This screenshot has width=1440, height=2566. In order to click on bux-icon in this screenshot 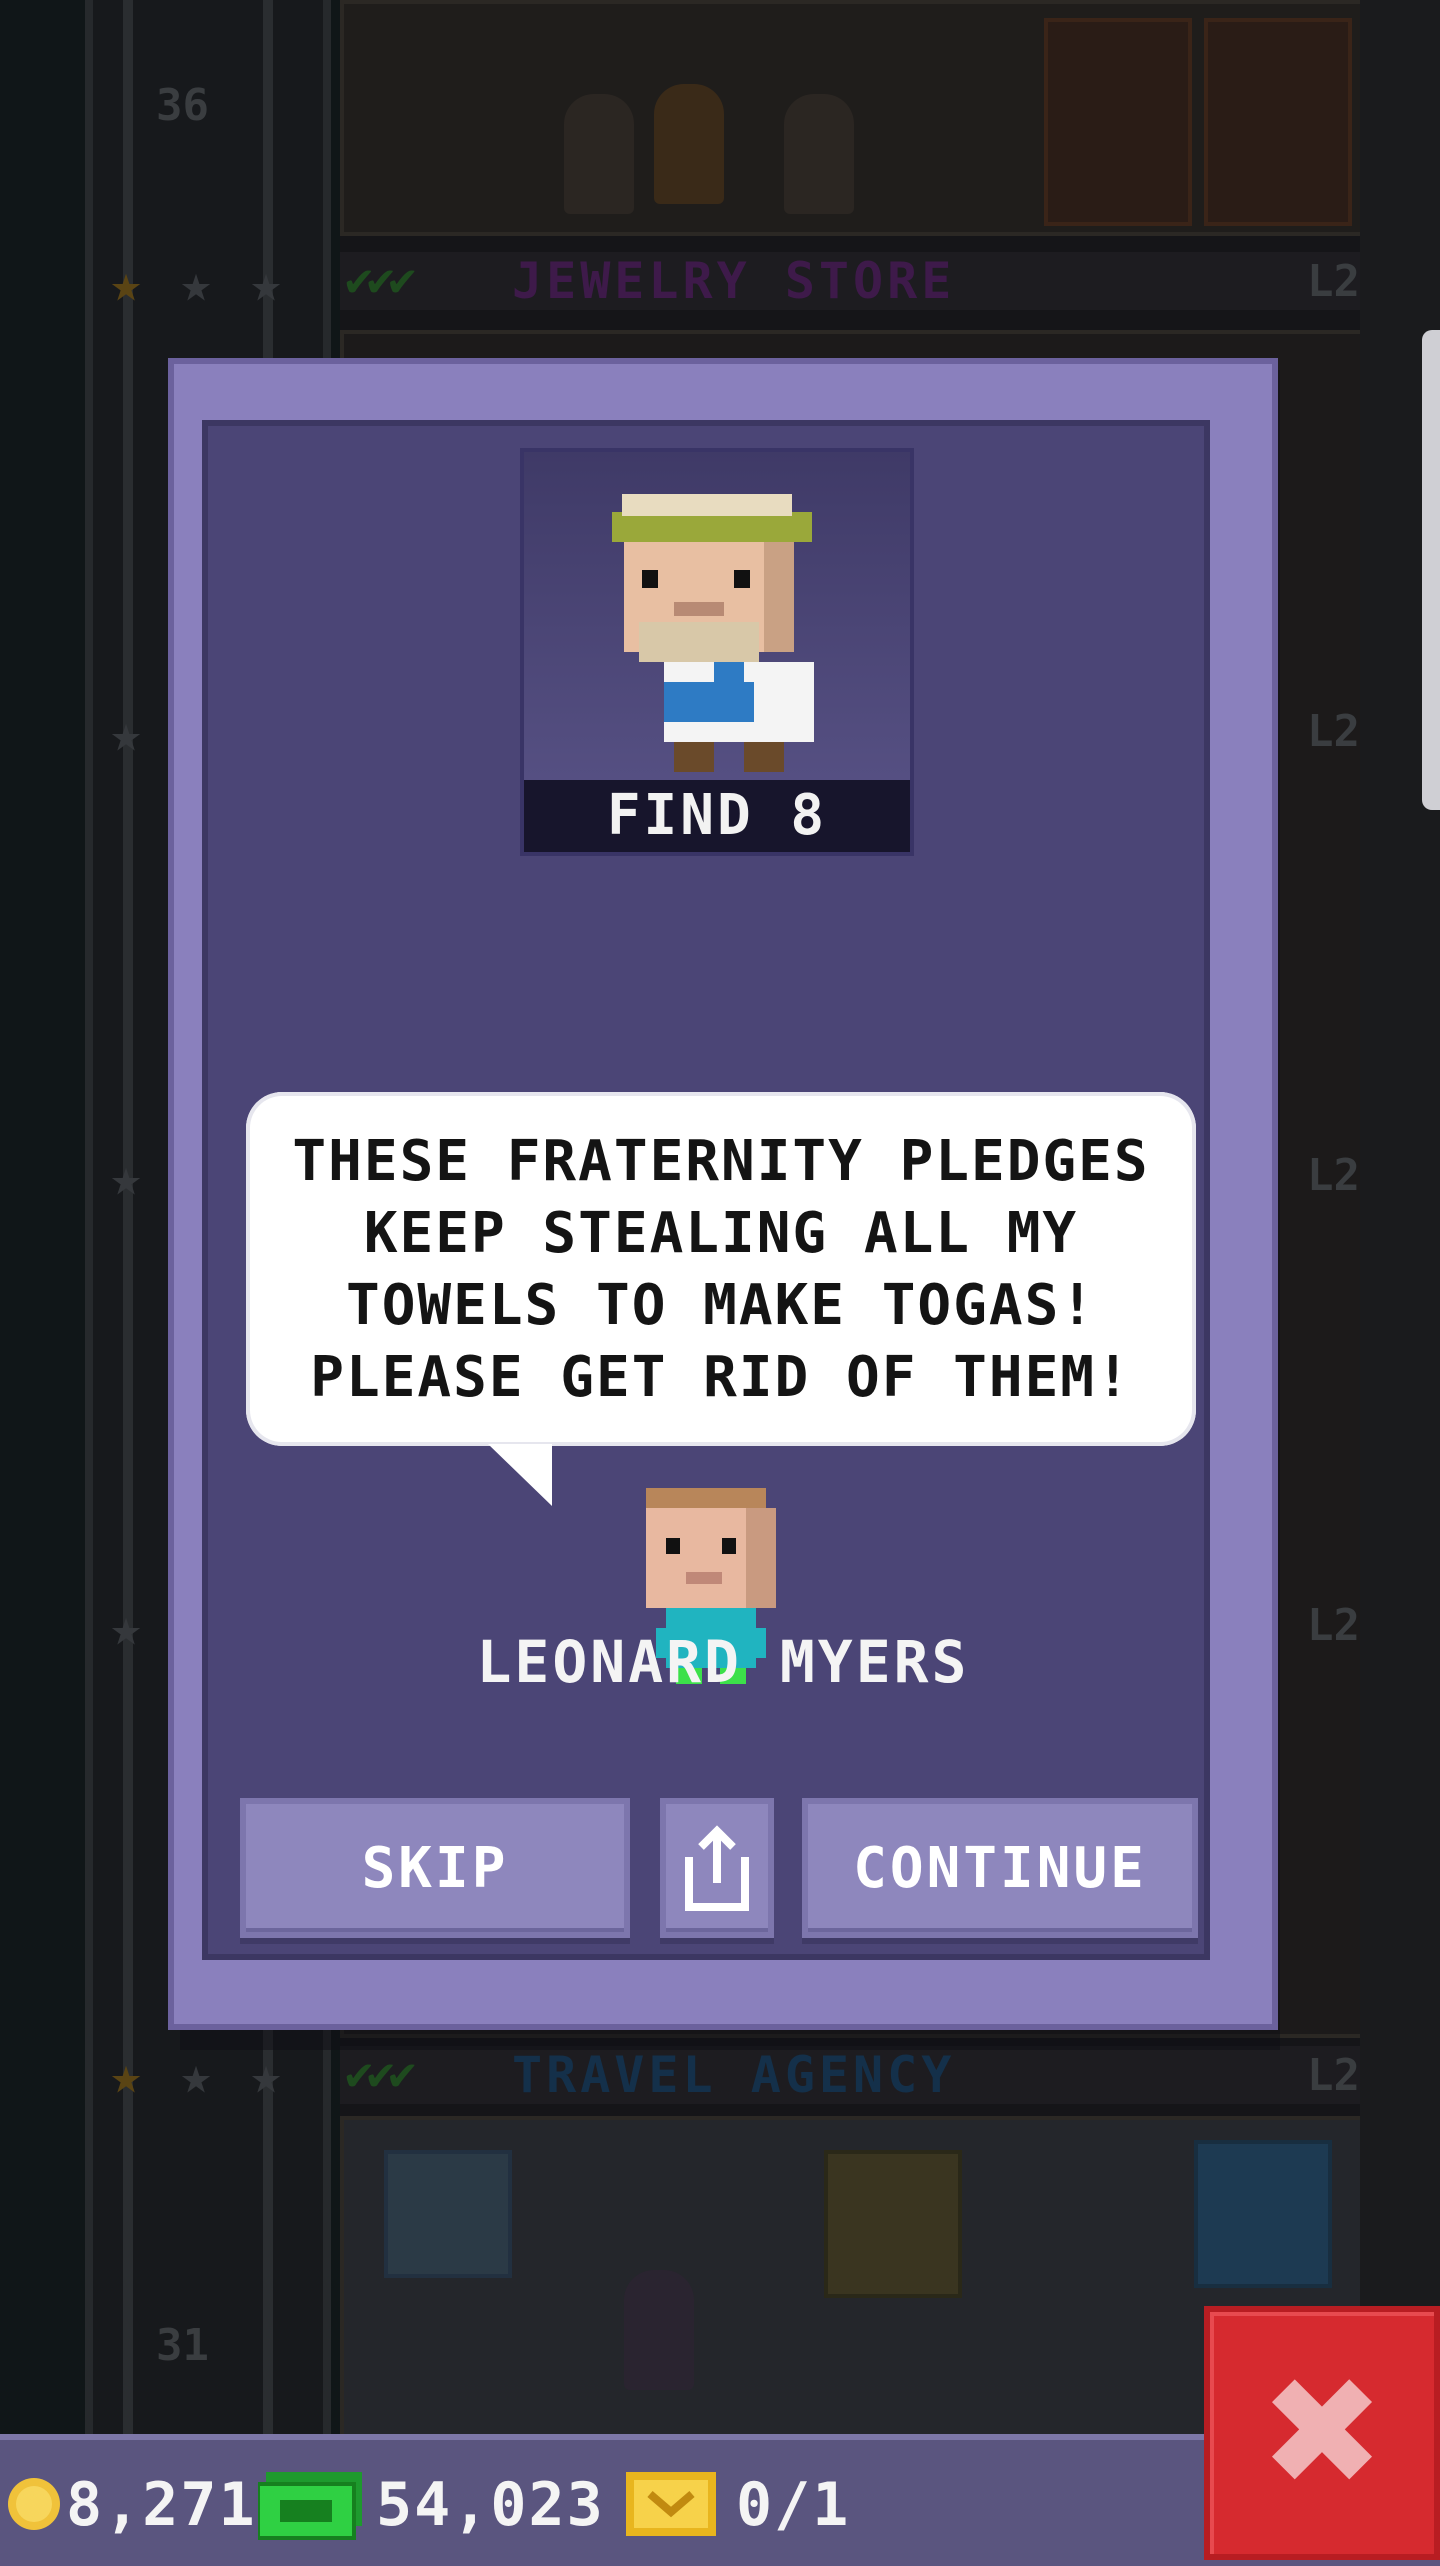, I will do `click(310, 2506)`.